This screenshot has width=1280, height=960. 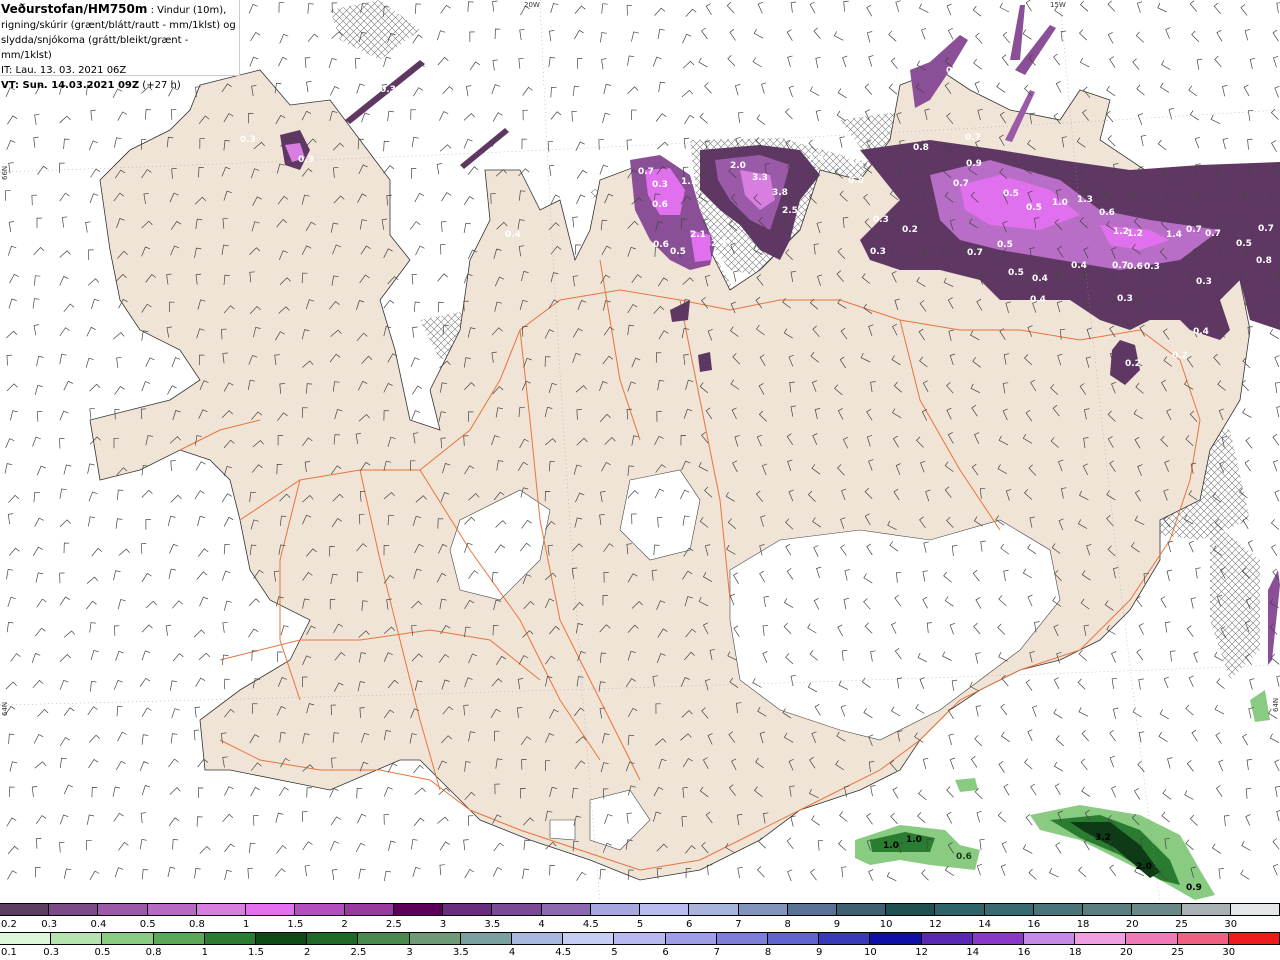 I want to click on snow-scale-label: 2, so click(x=344, y=924).